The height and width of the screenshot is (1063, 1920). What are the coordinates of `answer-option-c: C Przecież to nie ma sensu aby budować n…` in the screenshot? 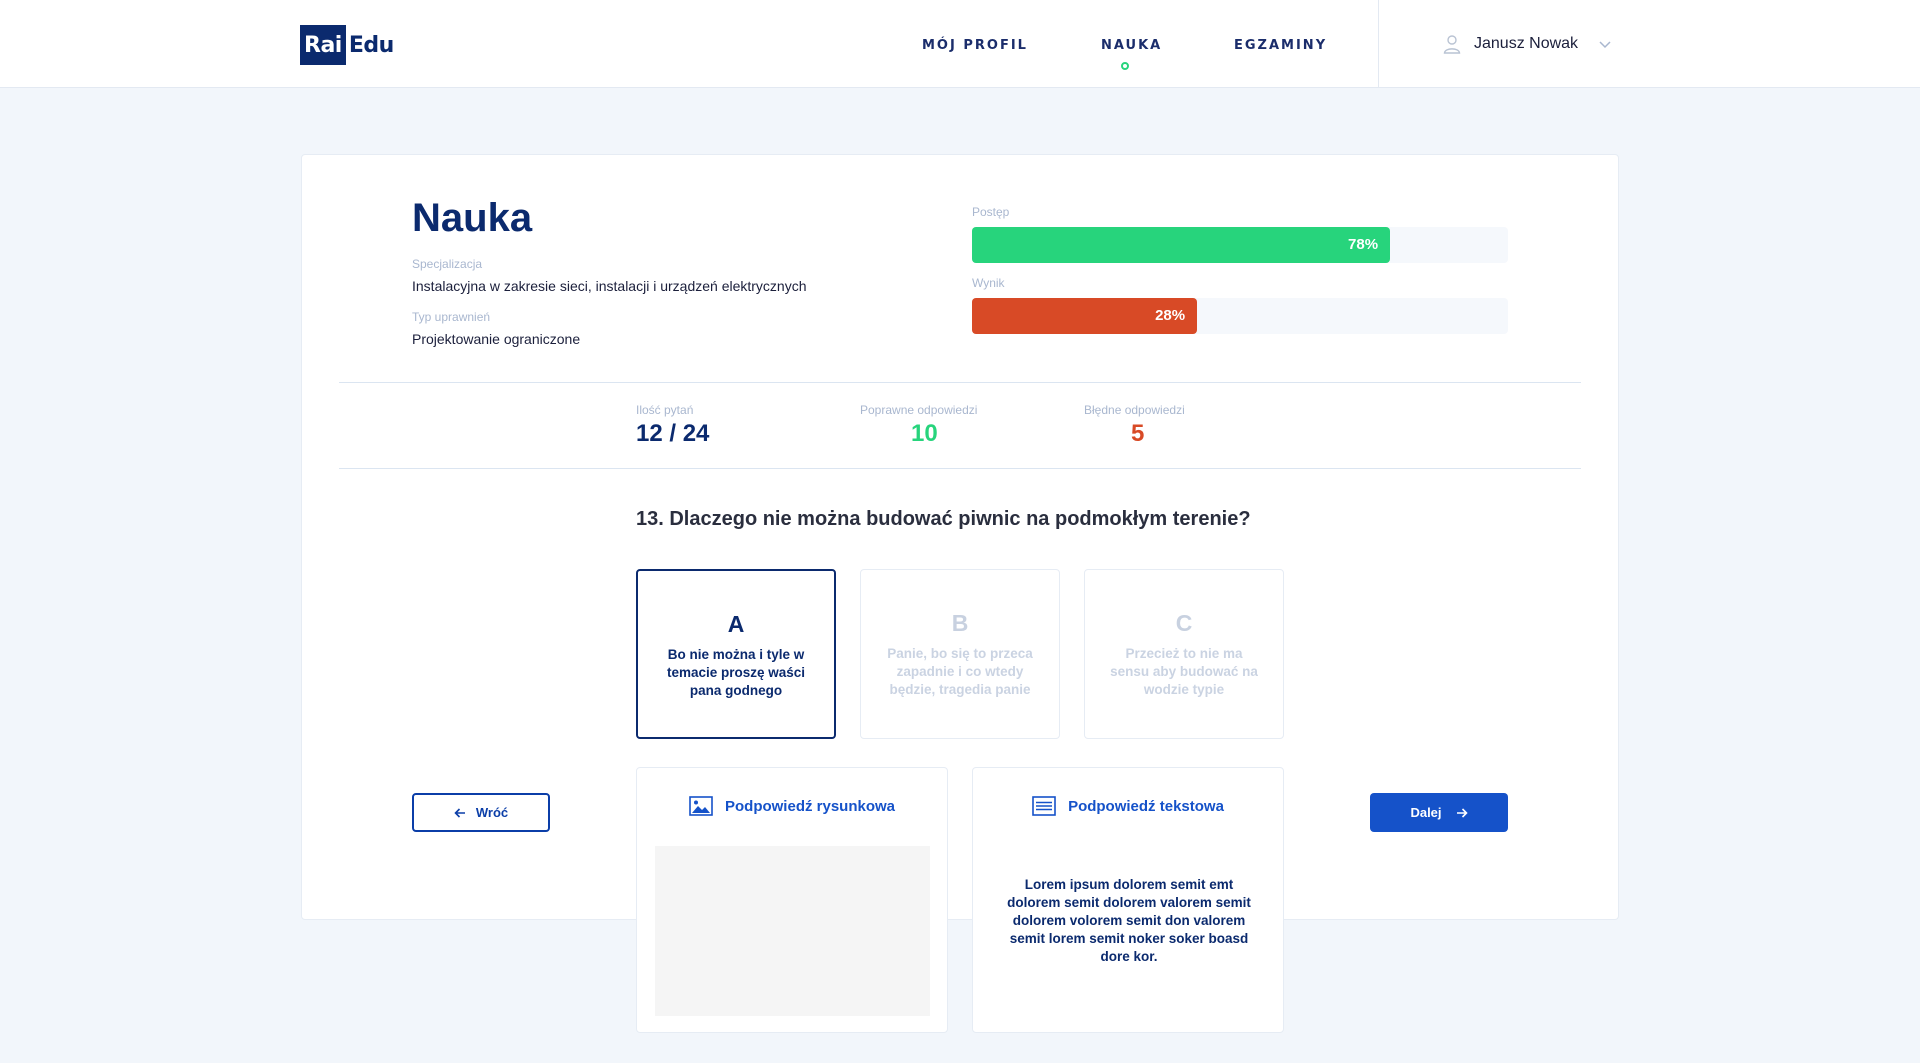 It's located at (1184, 654).